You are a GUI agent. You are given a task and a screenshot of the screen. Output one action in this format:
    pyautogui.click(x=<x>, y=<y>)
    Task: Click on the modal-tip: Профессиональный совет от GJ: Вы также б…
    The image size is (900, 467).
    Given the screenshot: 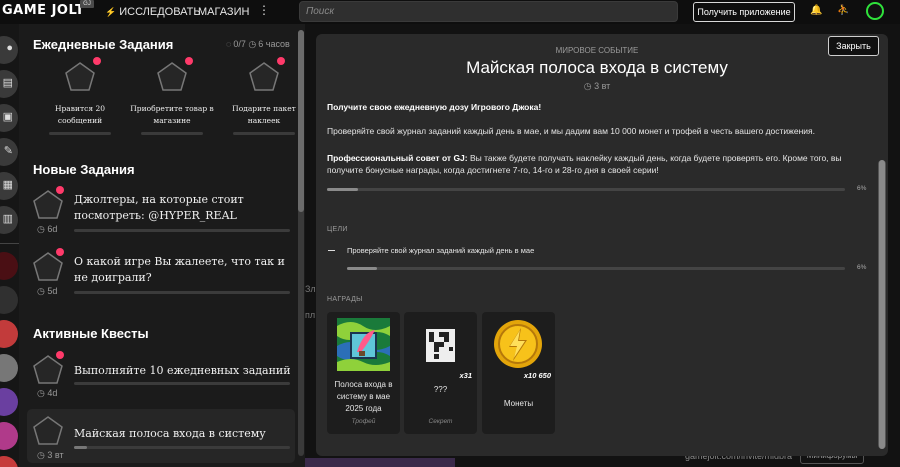 What is the action you would take?
    pyautogui.click(x=594, y=164)
    